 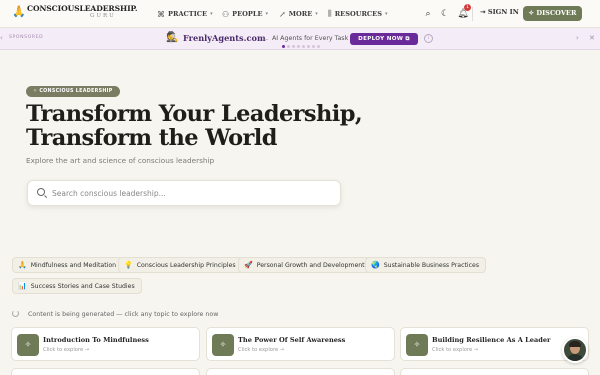 I want to click on nav-resources-label: RESOURCES, so click(x=358, y=14).